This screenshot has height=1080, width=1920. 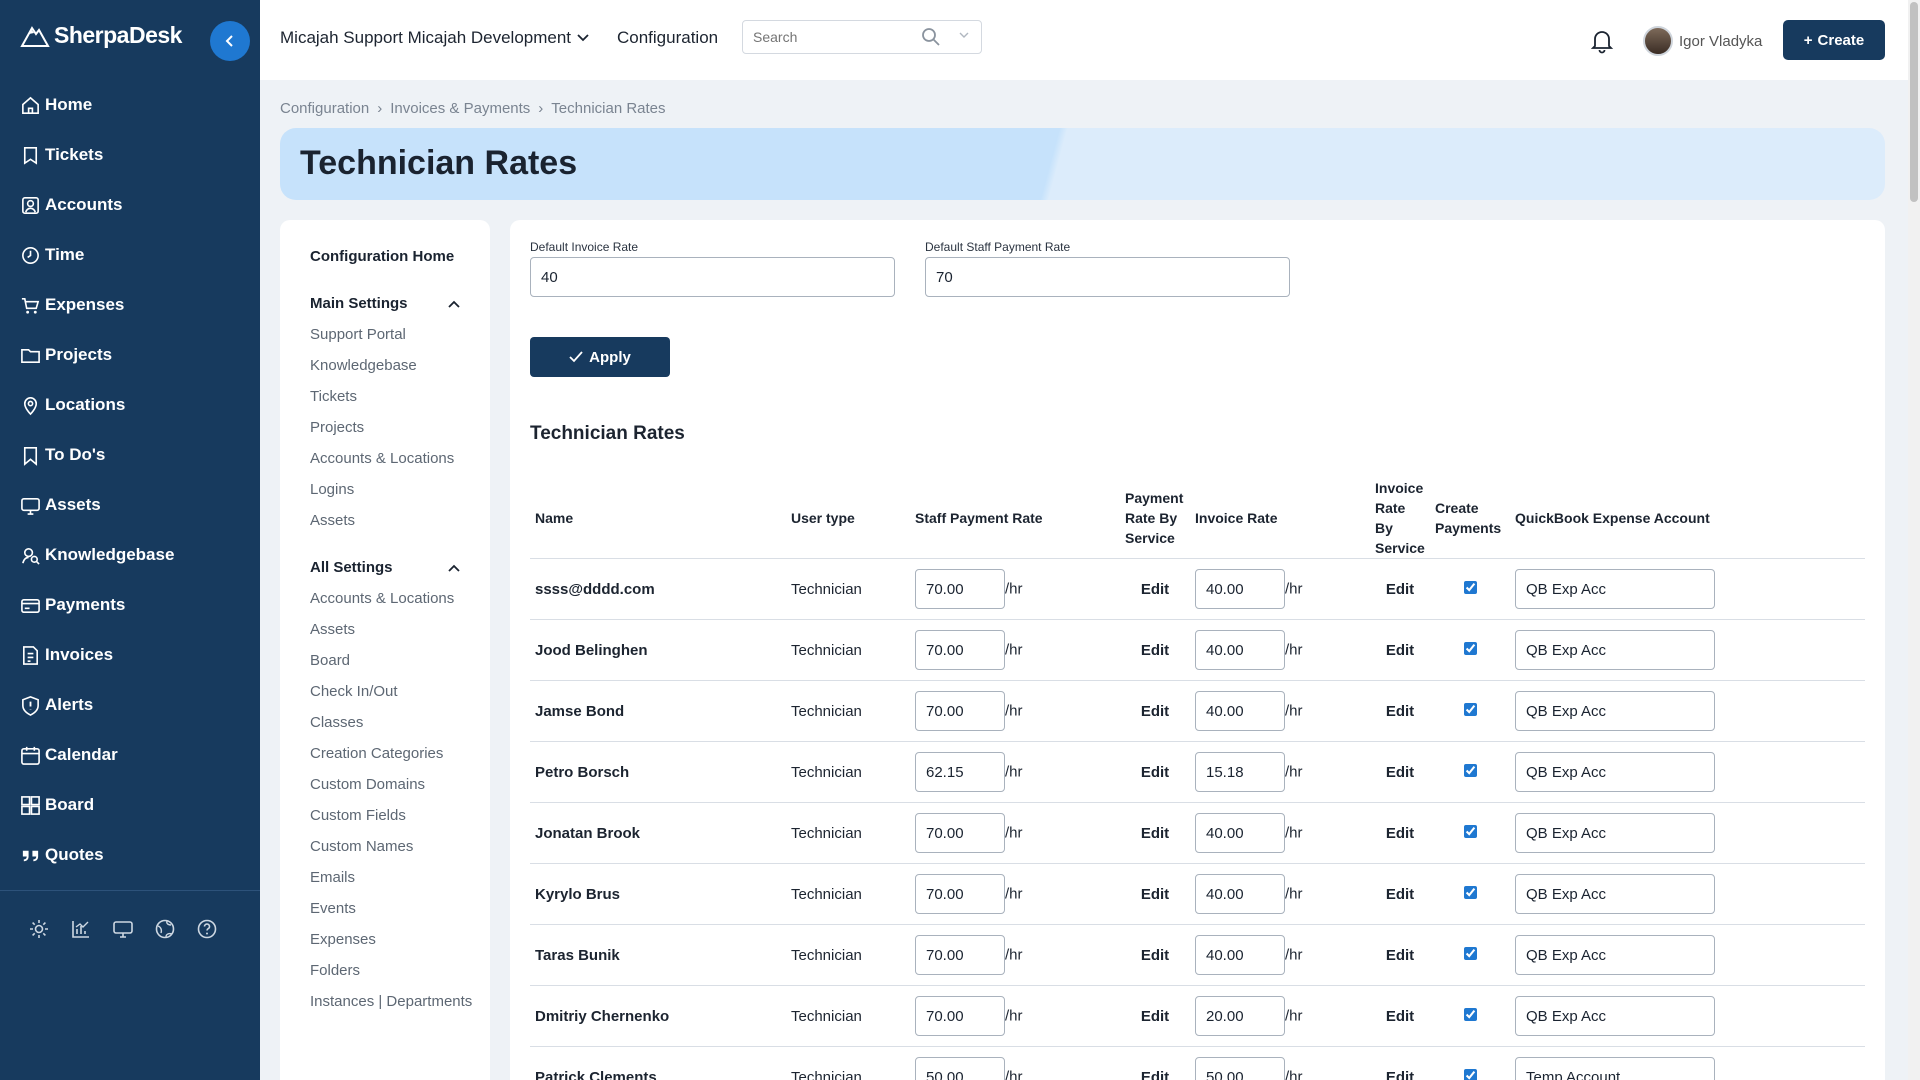 What do you see at coordinates (1914, 540) in the screenshot?
I see `page-scrollbar` at bounding box center [1914, 540].